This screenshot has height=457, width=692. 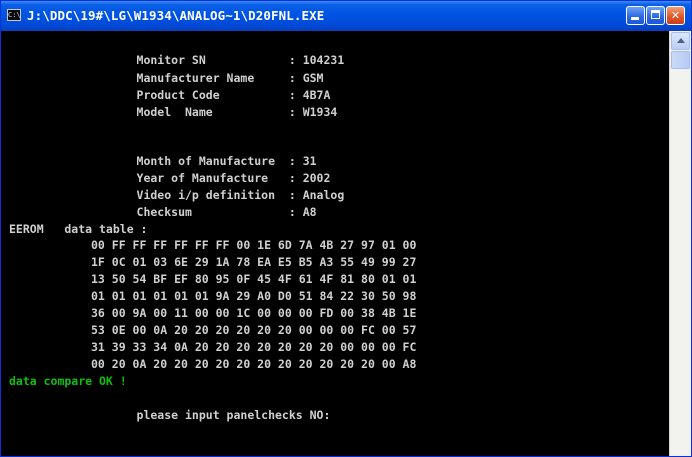 What do you see at coordinates (78, 229) in the screenshot?
I see `eerom-table-header: EEROM data table :` at bounding box center [78, 229].